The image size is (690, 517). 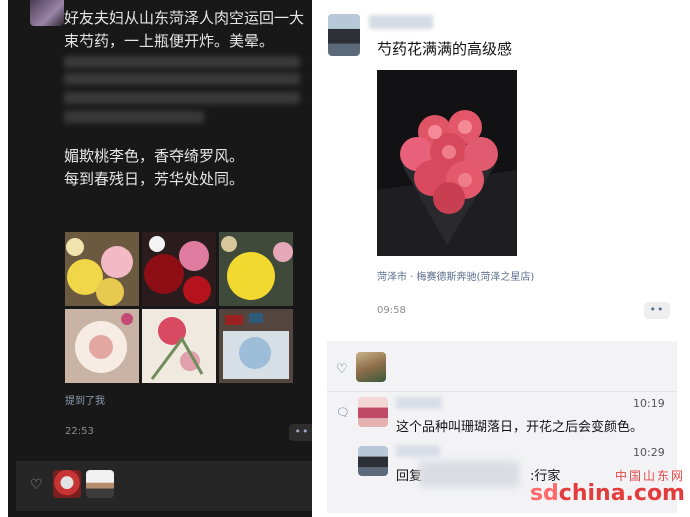 I want to click on photo-grid, so click(x=179, y=307).